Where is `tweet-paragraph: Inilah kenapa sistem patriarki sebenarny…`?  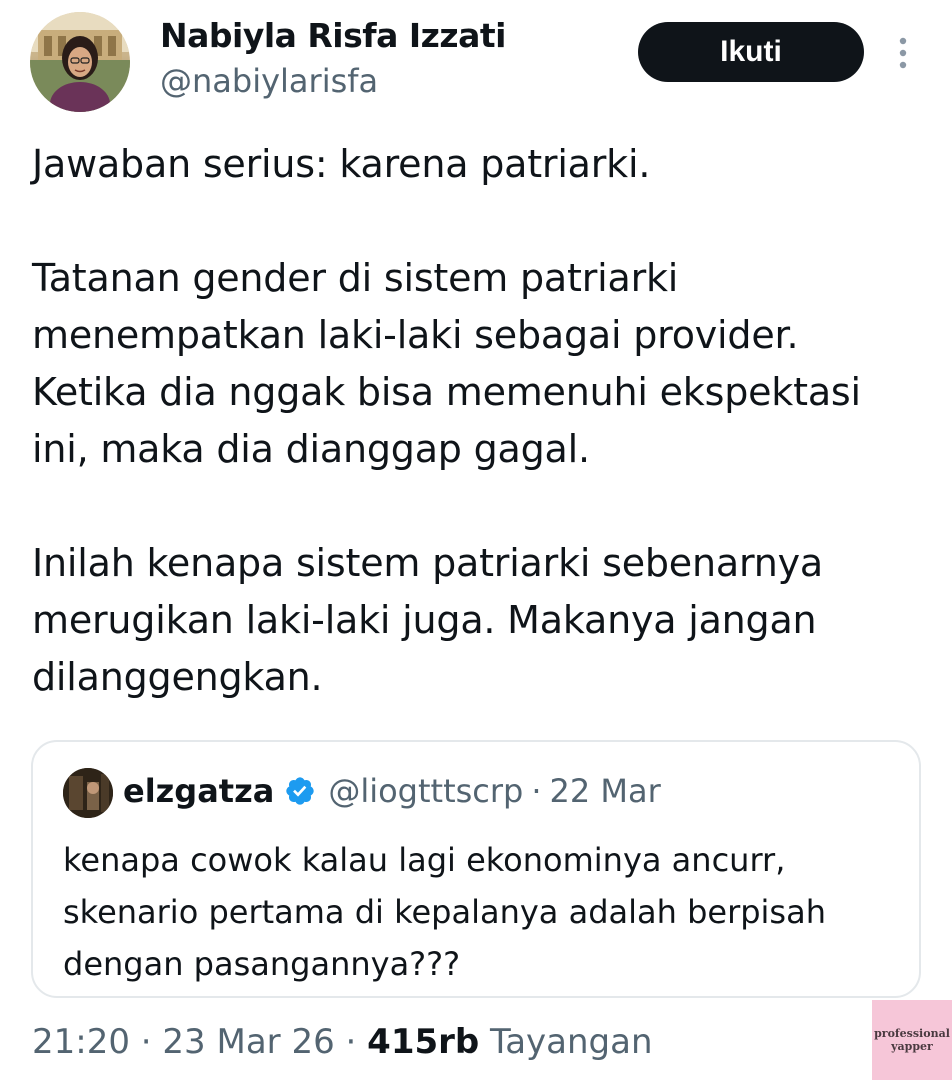 tweet-paragraph: Inilah kenapa sistem patriarki sebenarny… is located at coordinates (427, 620).